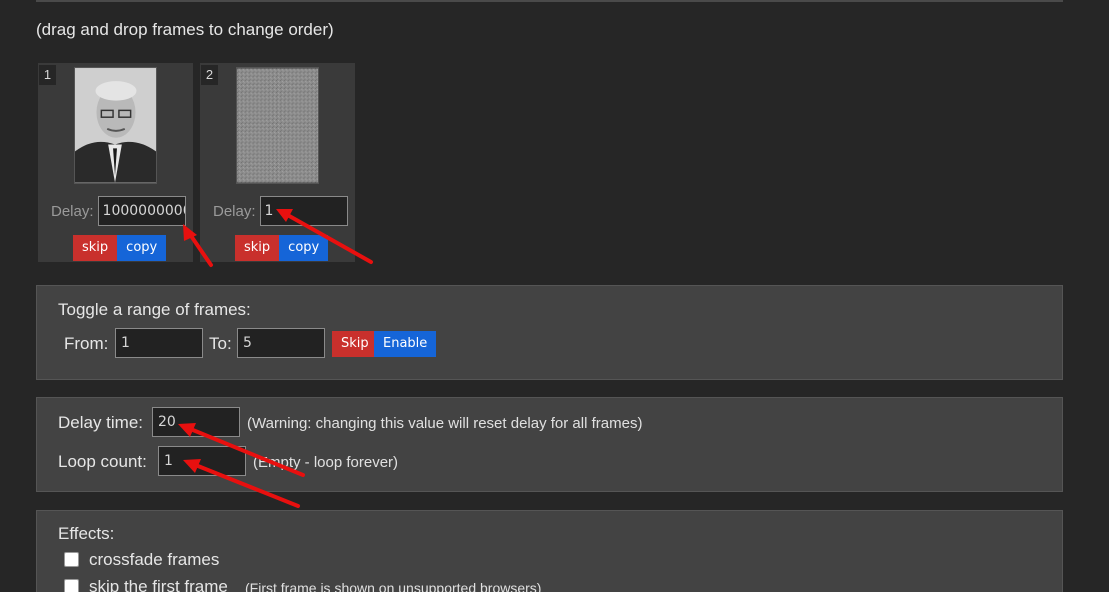 The image size is (1109, 592). What do you see at coordinates (220, 343) in the screenshot?
I see `to-label: To:` at bounding box center [220, 343].